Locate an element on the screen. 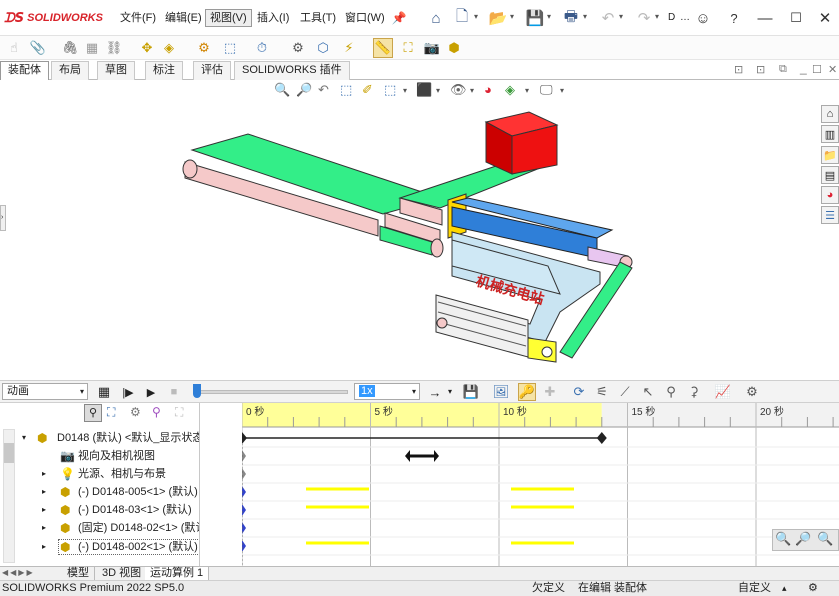 This screenshot has width=839, height=596. new-motion-study-icon: ⏱ is located at coordinates (262, 48).